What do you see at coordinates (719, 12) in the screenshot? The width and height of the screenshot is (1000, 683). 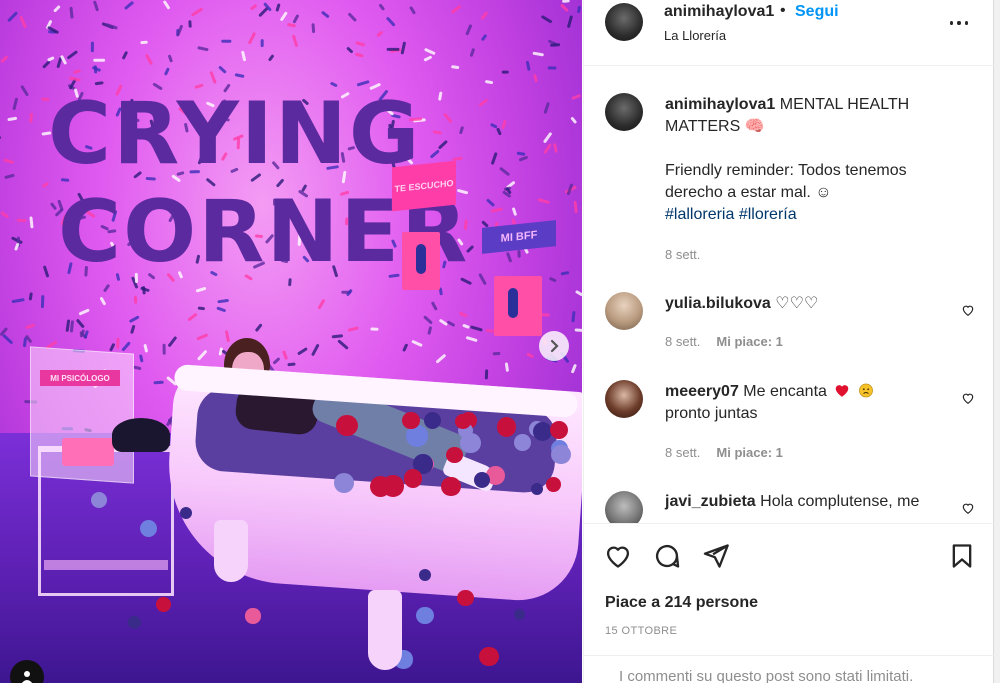 I see `author-username: animihaylova1` at bounding box center [719, 12].